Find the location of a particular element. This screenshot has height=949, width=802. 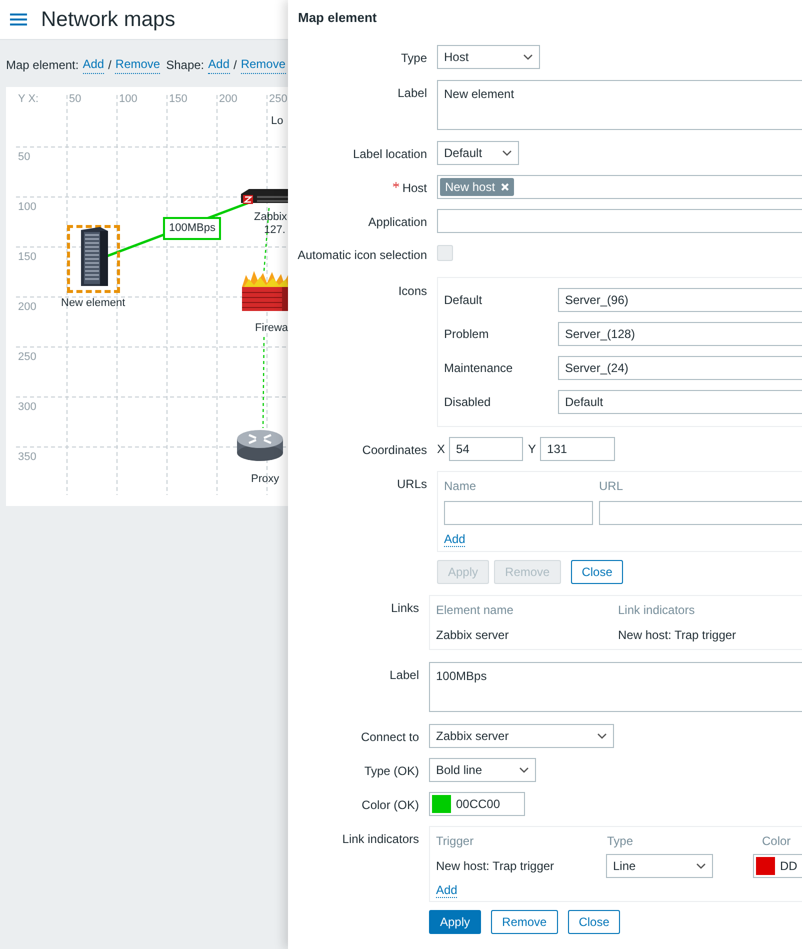

column-header: Element name is located at coordinates (475, 610).